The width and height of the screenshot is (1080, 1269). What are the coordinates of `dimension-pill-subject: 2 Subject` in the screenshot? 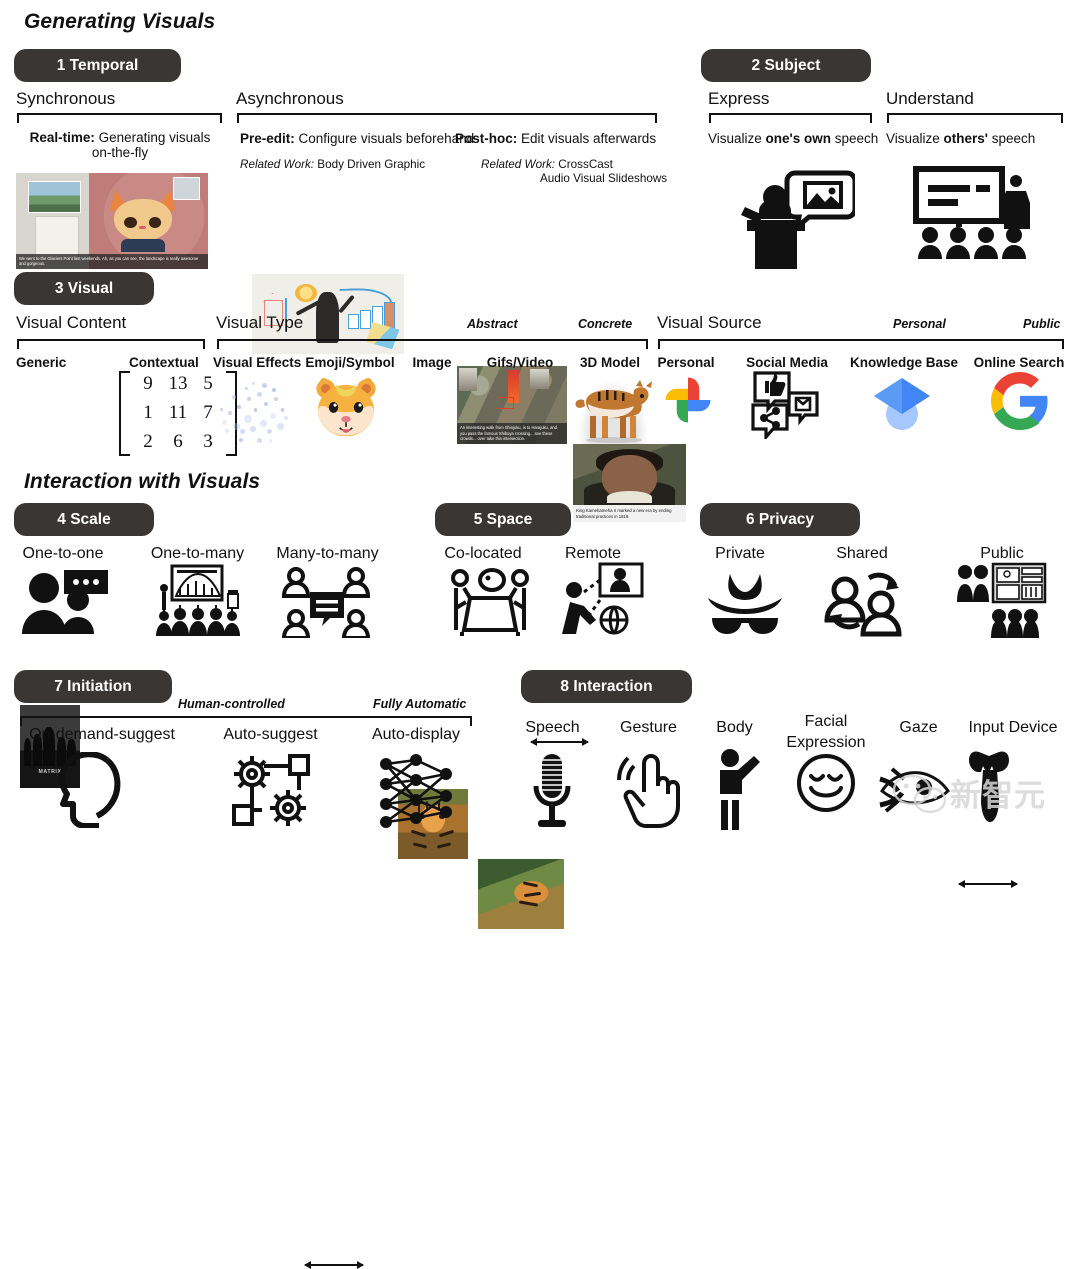 It's located at (786, 65).